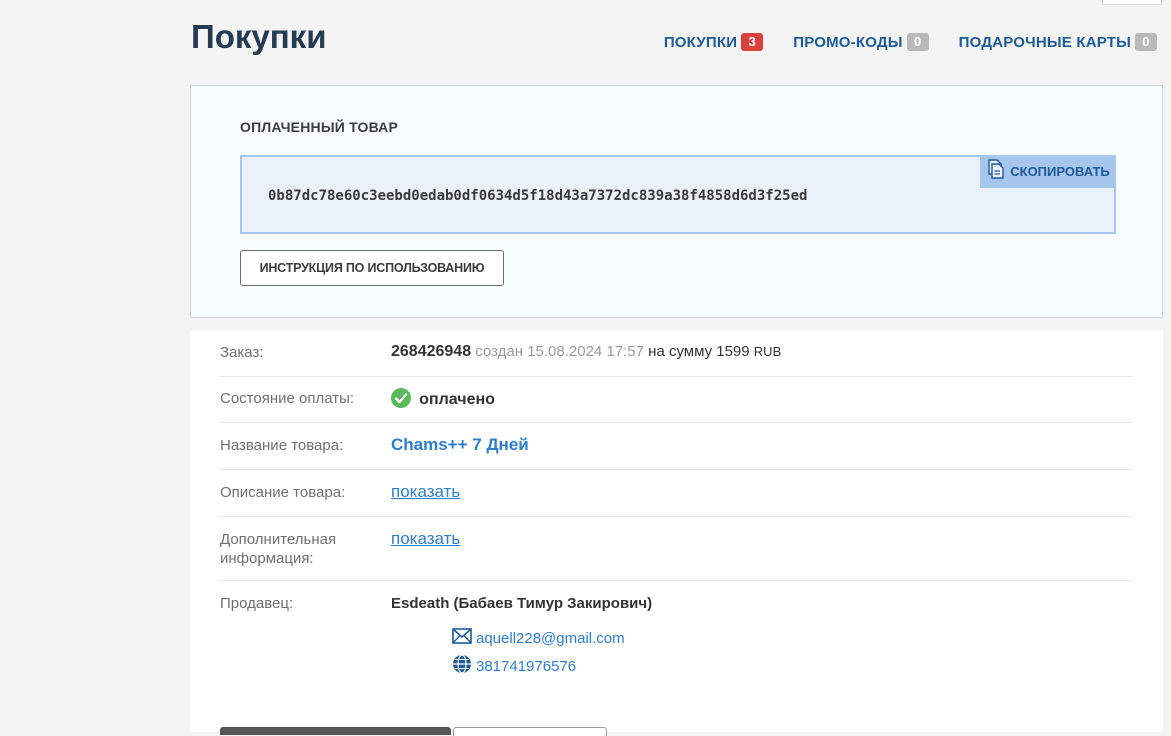 The width and height of the screenshot is (1171, 736). What do you see at coordinates (550, 638) in the screenshot?
I see `seller-email: aquell228@gmail.com` at bounding box center [550, 638].